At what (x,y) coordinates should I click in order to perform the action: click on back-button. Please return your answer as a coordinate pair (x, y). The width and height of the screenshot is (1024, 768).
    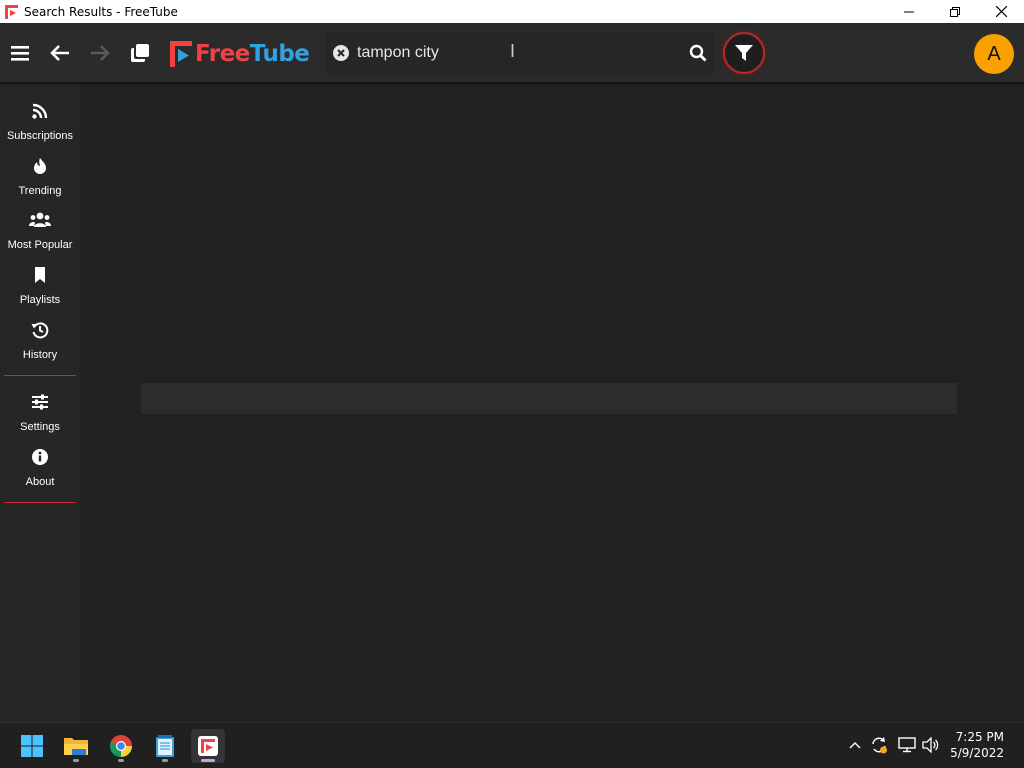
    Looking at the image, I should click on (60, 53).